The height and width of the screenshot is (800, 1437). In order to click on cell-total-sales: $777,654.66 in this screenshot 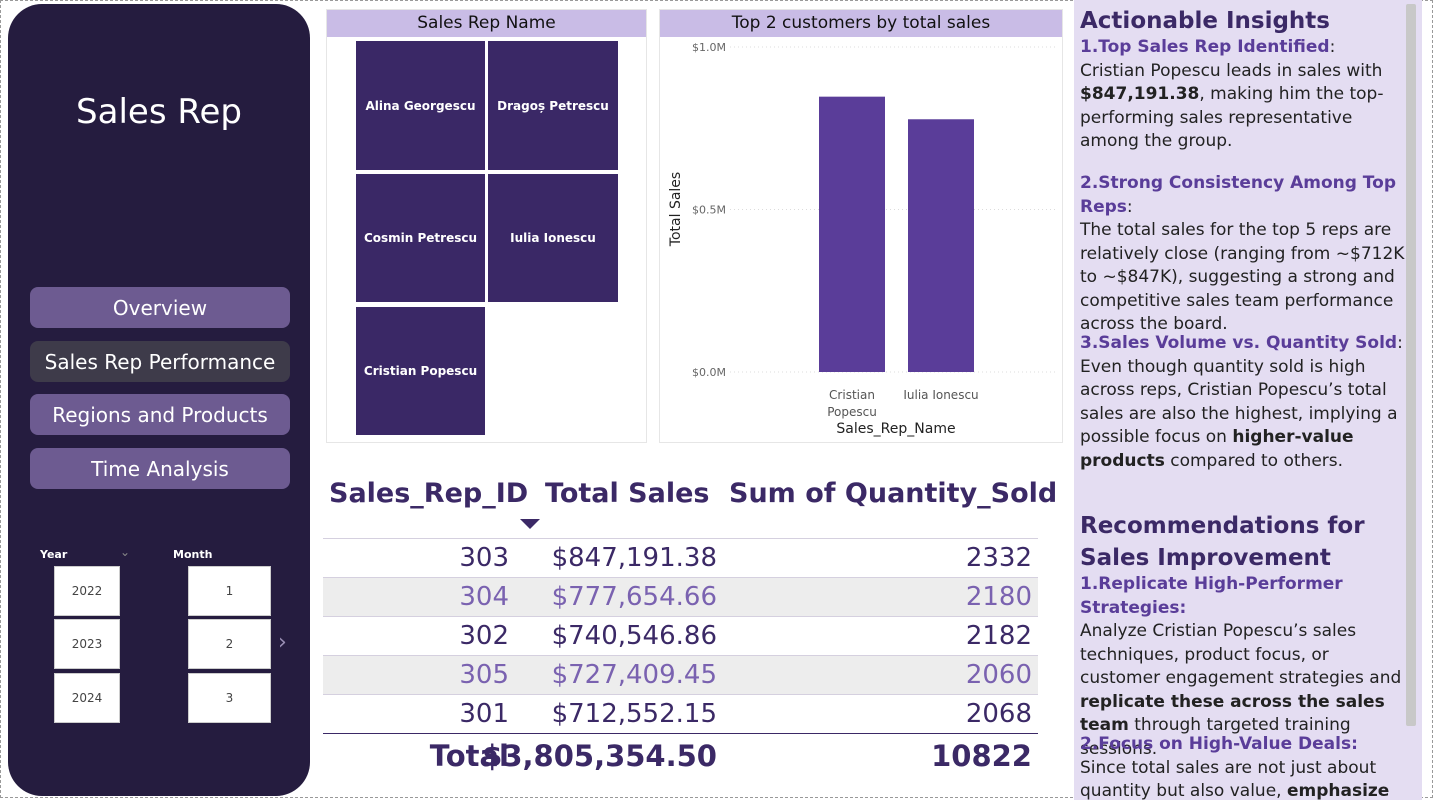, I will do `click(634, 597)`.